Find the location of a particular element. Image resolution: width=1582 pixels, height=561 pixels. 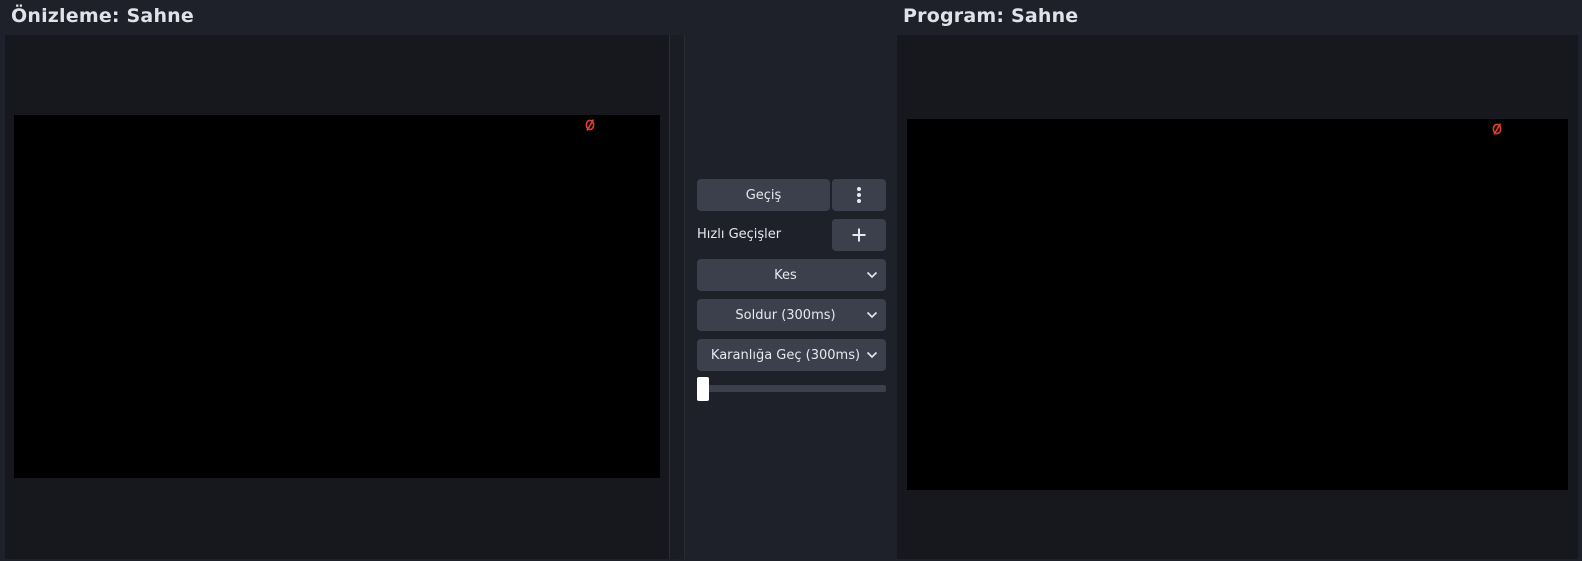

quick-transition-fade: Soldur (300ms) is located at coordinates (791, 315).